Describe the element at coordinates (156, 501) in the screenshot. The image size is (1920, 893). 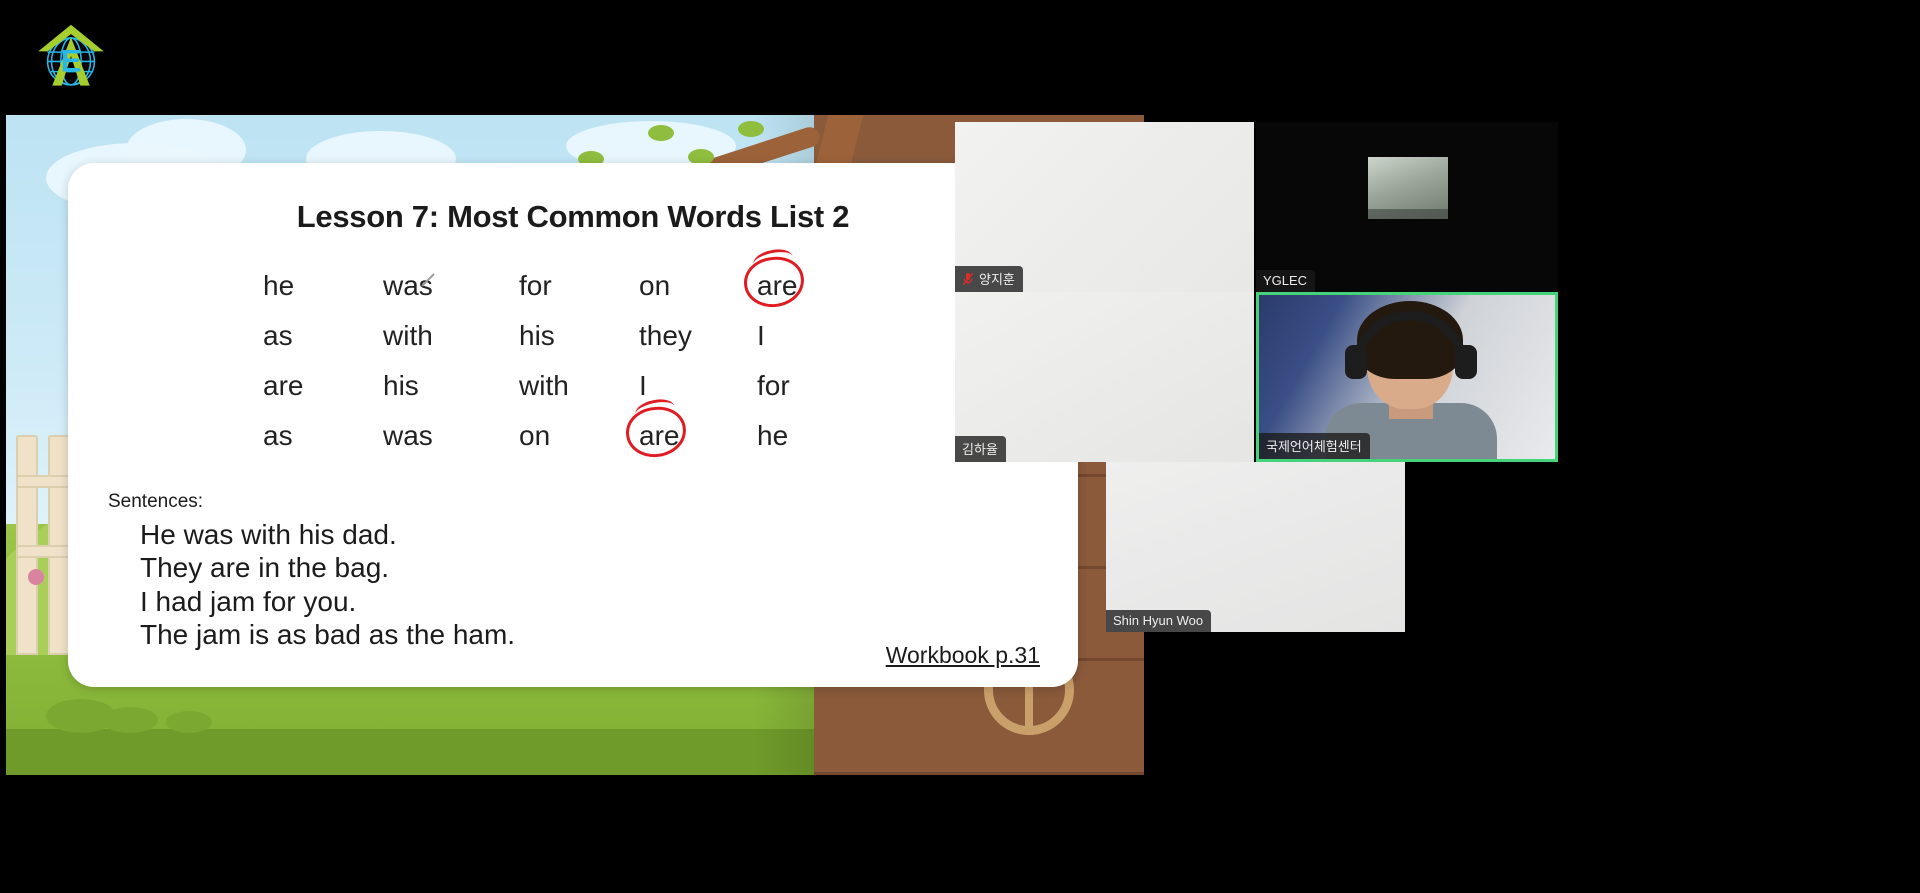
I see `sentences-label: Sentences:` at that location.